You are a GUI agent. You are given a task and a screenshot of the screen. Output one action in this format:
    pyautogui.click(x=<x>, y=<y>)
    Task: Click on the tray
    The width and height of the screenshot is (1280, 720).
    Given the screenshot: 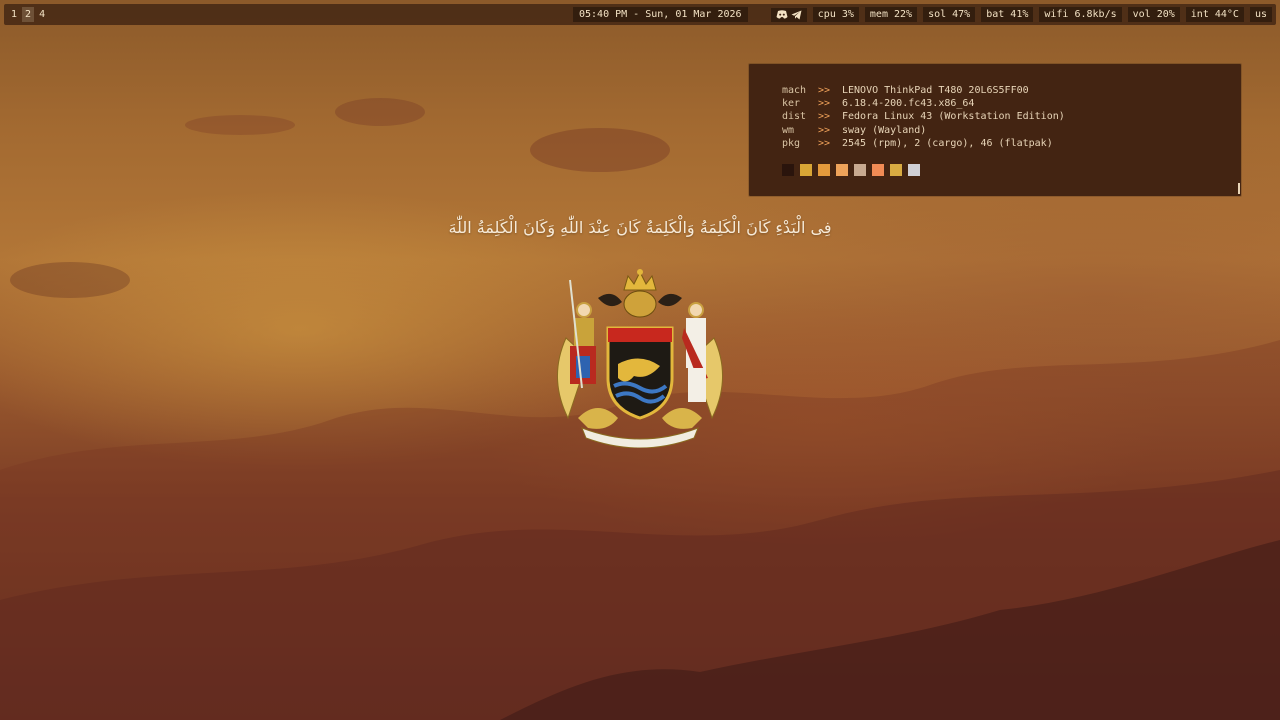 What is the action you would take?
    pyautogui.click(x=788, y=14)
    